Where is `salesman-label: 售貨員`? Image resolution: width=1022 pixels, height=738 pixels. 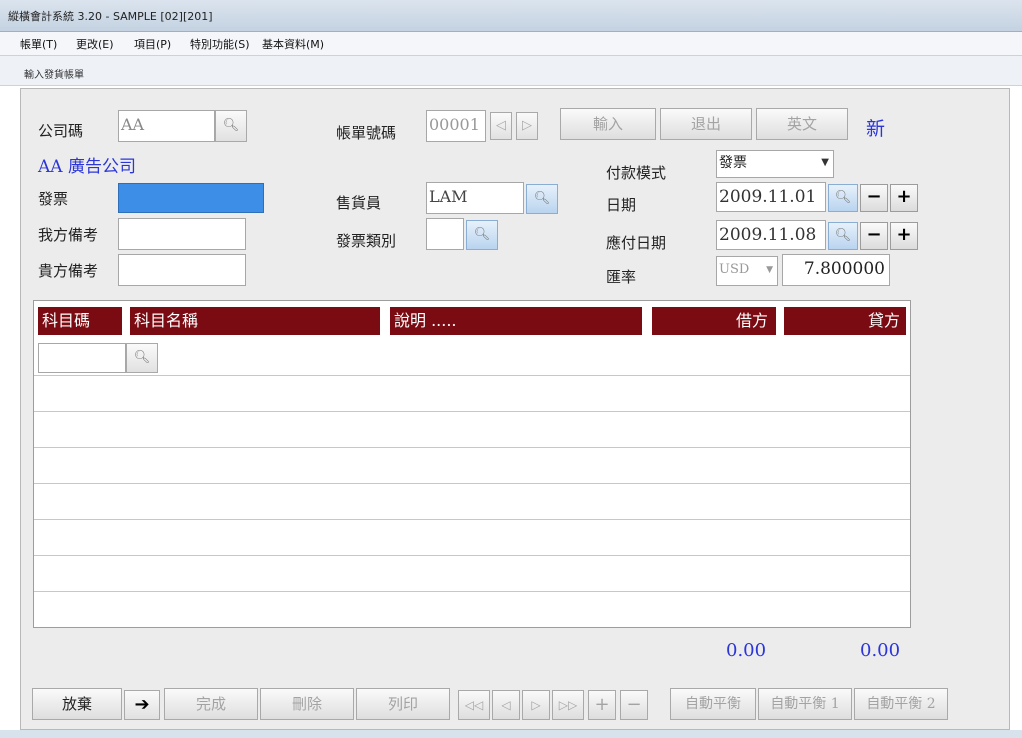
salesman-label: 售貨員 is located at coordinates (359, 203).